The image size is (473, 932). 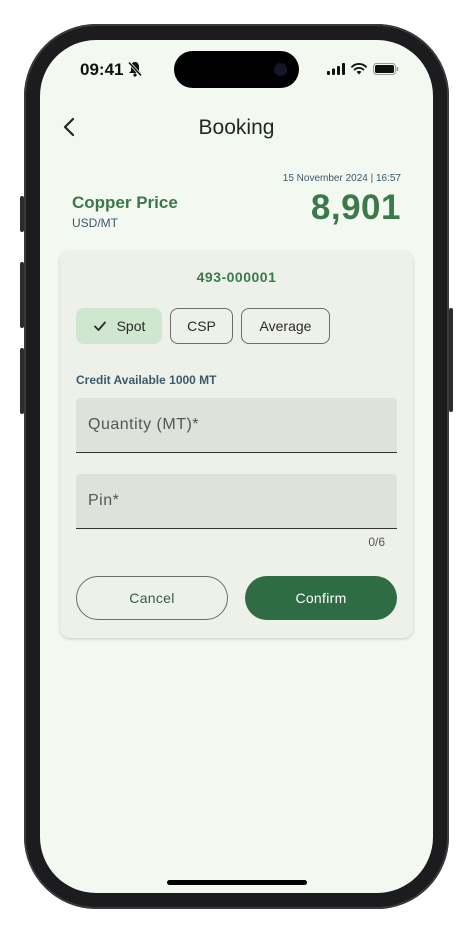 What do you see at coordinates (321, 598) in the screenshot?
I see `confirm-button: Confirm` at bounding box center [321, 598].